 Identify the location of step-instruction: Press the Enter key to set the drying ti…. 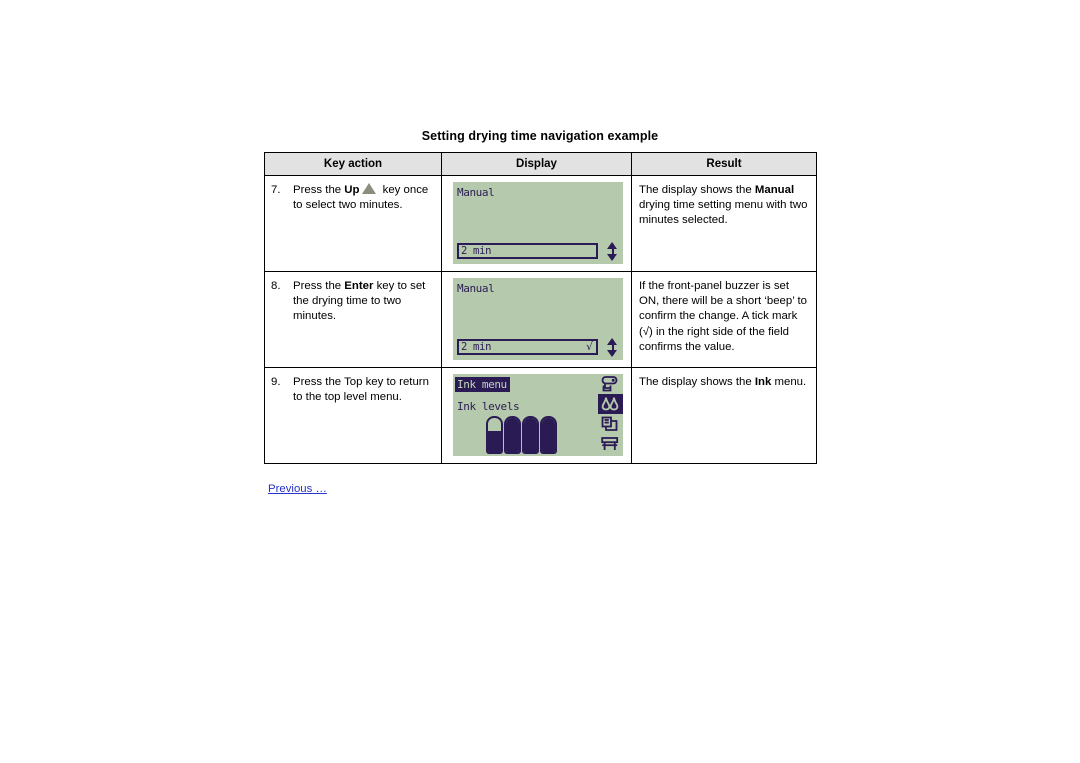
(364, 302).